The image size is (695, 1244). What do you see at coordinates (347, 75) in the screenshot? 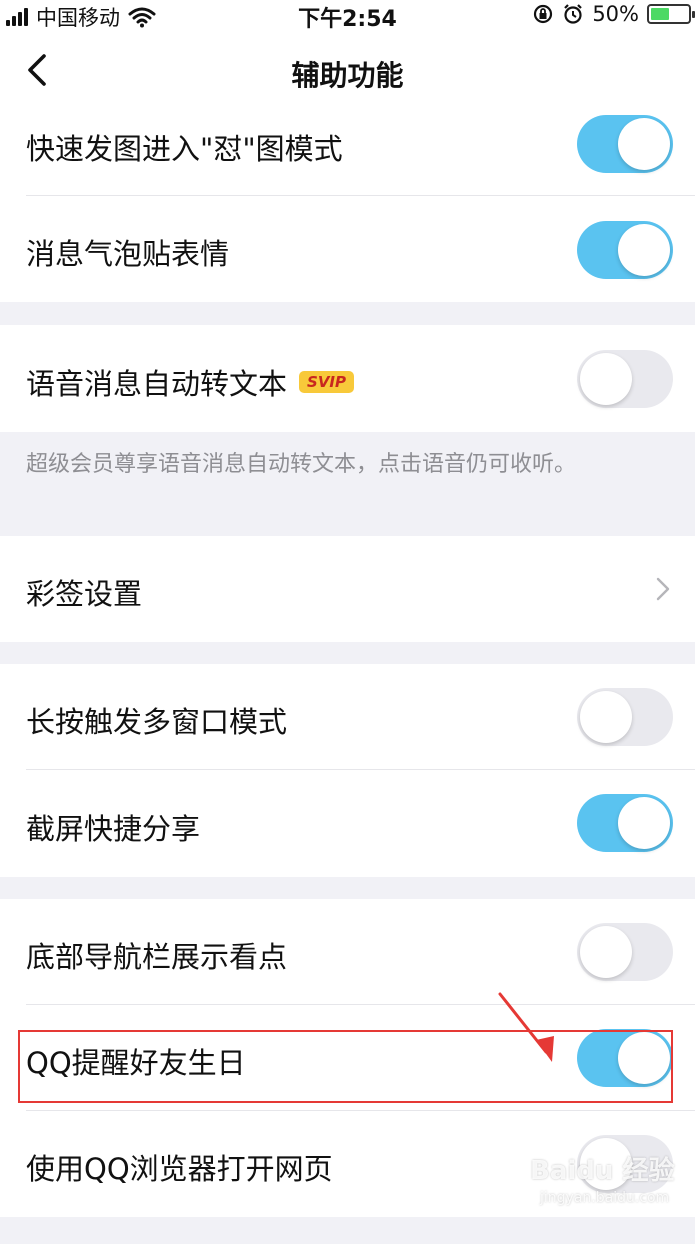
I see `page-title: 辅助功能` at bounding box center [347, 75].